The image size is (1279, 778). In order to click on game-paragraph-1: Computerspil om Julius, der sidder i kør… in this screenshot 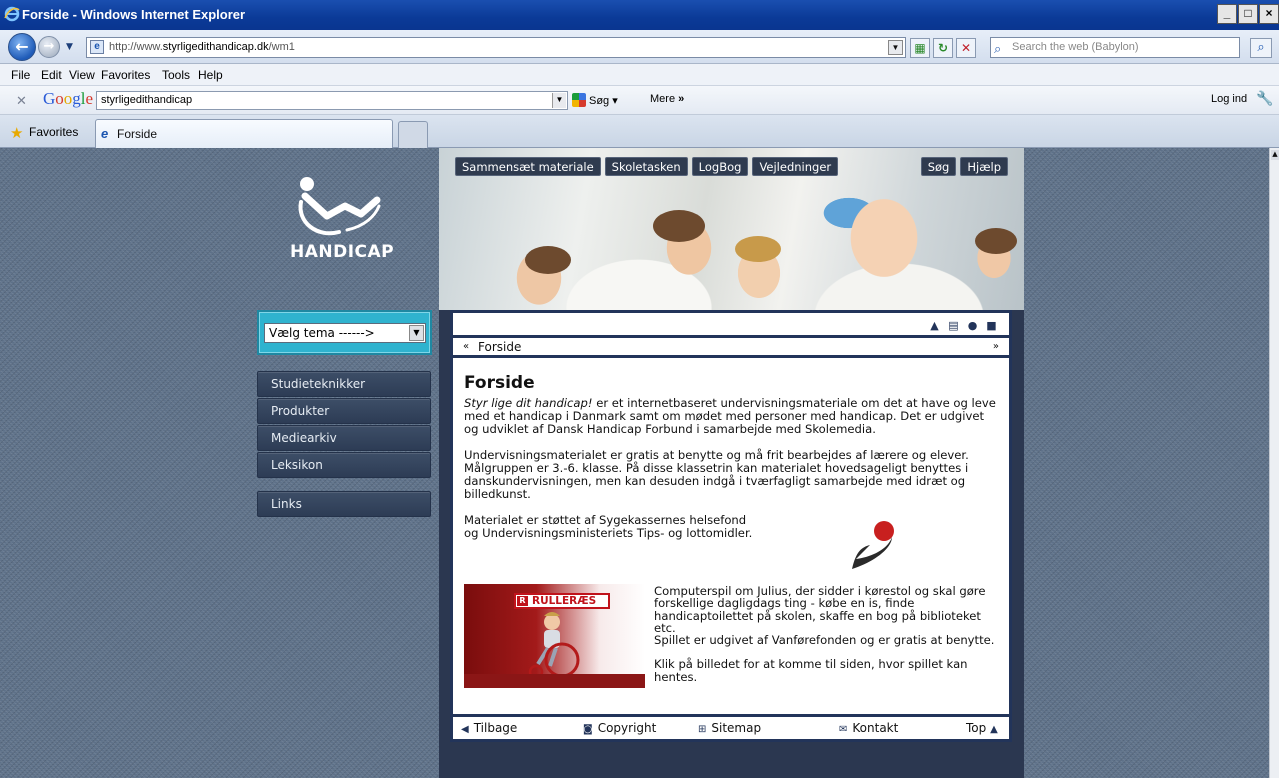, I will do `click(820, 609)`.